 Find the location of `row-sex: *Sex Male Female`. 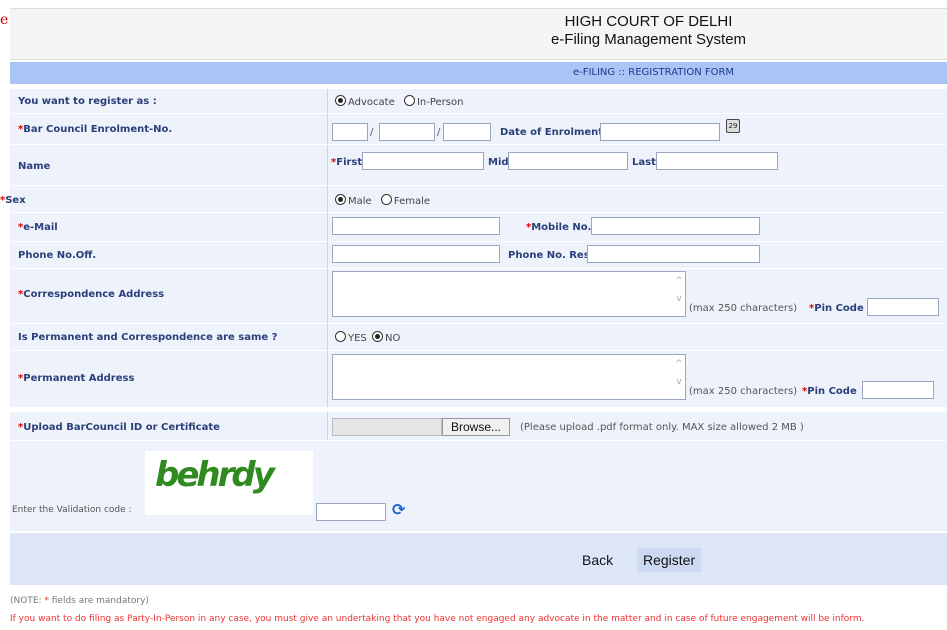

row-sex: *Sex Male Female is located at coordinates (473, 199).